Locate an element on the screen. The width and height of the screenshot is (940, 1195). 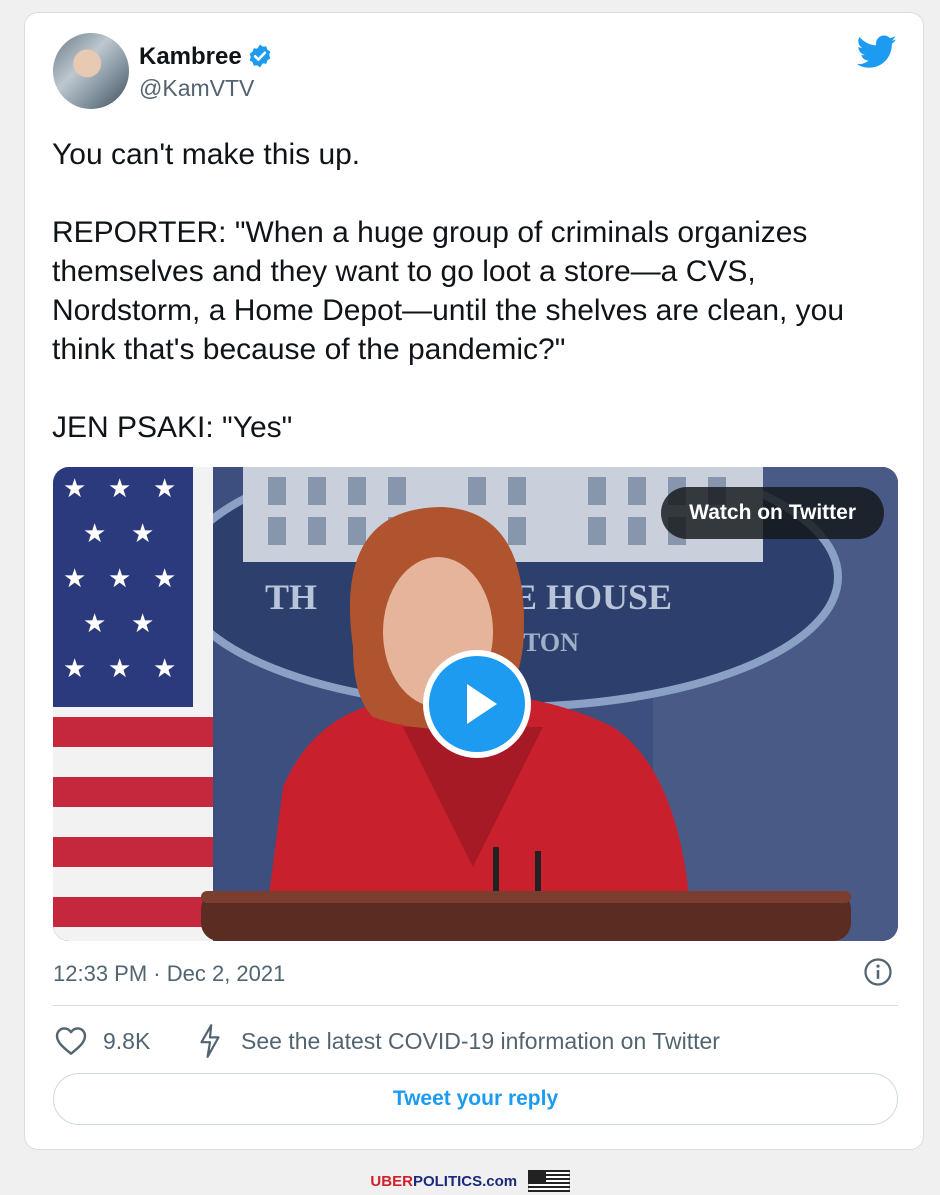
backdrop-text-lower: TON is located at coordinates (551, 642).